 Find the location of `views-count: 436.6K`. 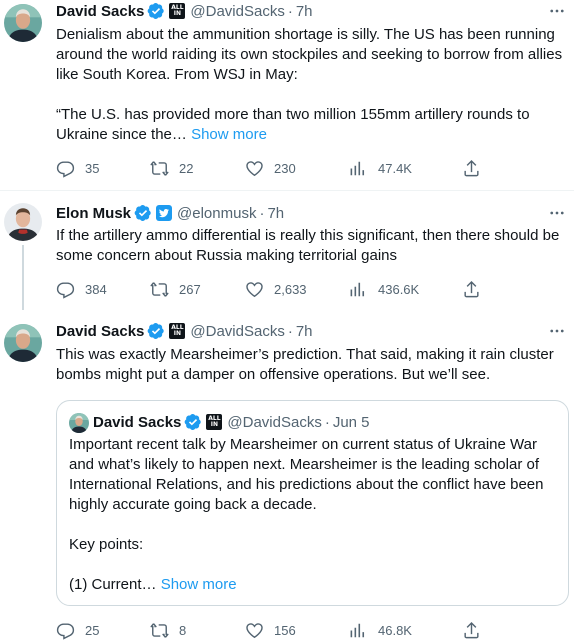

views-count: 436.6K is located at coordinates (399, 289).